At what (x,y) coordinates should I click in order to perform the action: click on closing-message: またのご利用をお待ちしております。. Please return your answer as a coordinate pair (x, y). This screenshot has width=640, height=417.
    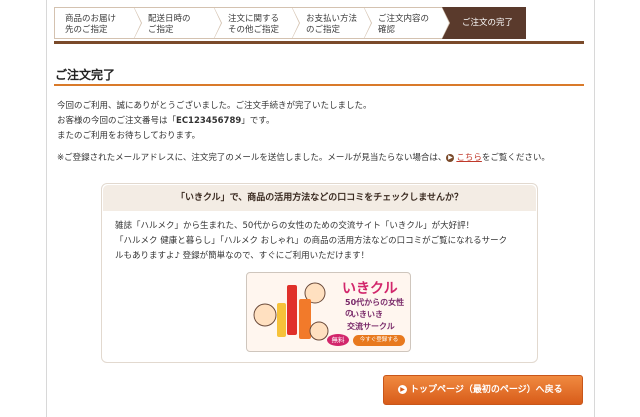
    Looking at the image, I should click on (129, 136).